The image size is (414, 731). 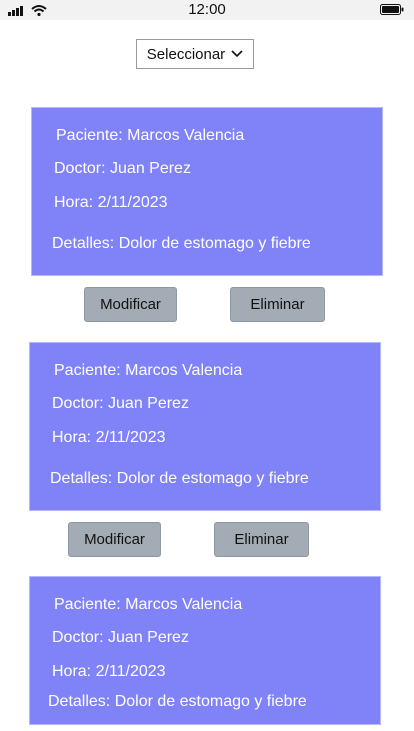 I want to click on status-bar: 12:00, so click(x=207, y=10).